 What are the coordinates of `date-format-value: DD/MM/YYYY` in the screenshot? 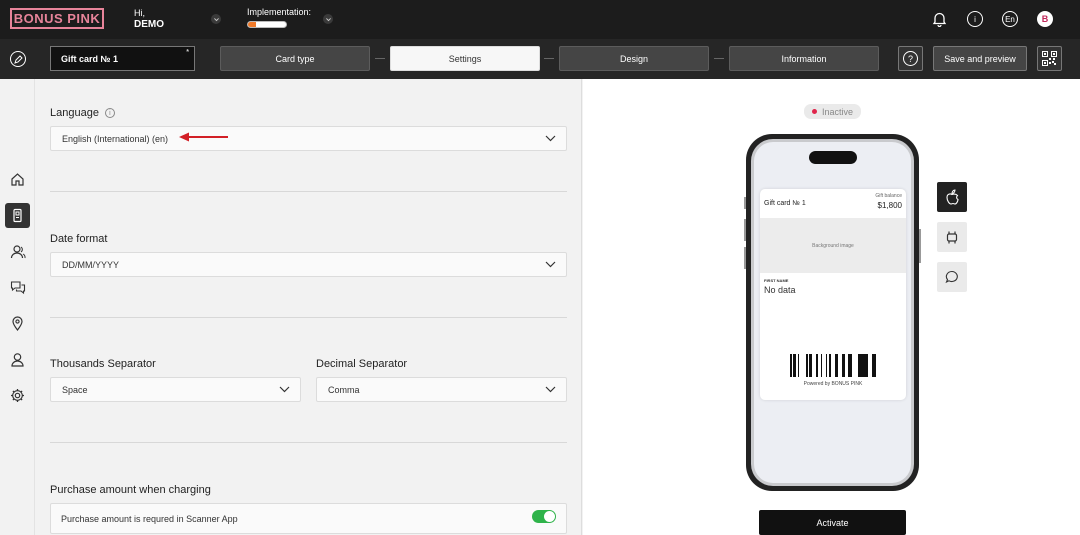 It's located at (91, 264).